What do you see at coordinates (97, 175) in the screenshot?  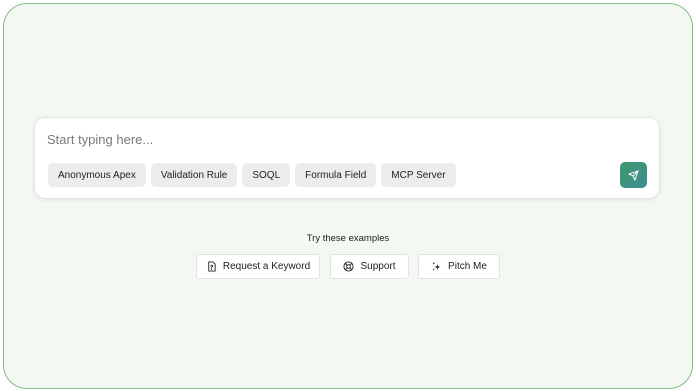 I see `chip-anonymous-apex: Anonymous Apex` at bounding box center [97, 175].